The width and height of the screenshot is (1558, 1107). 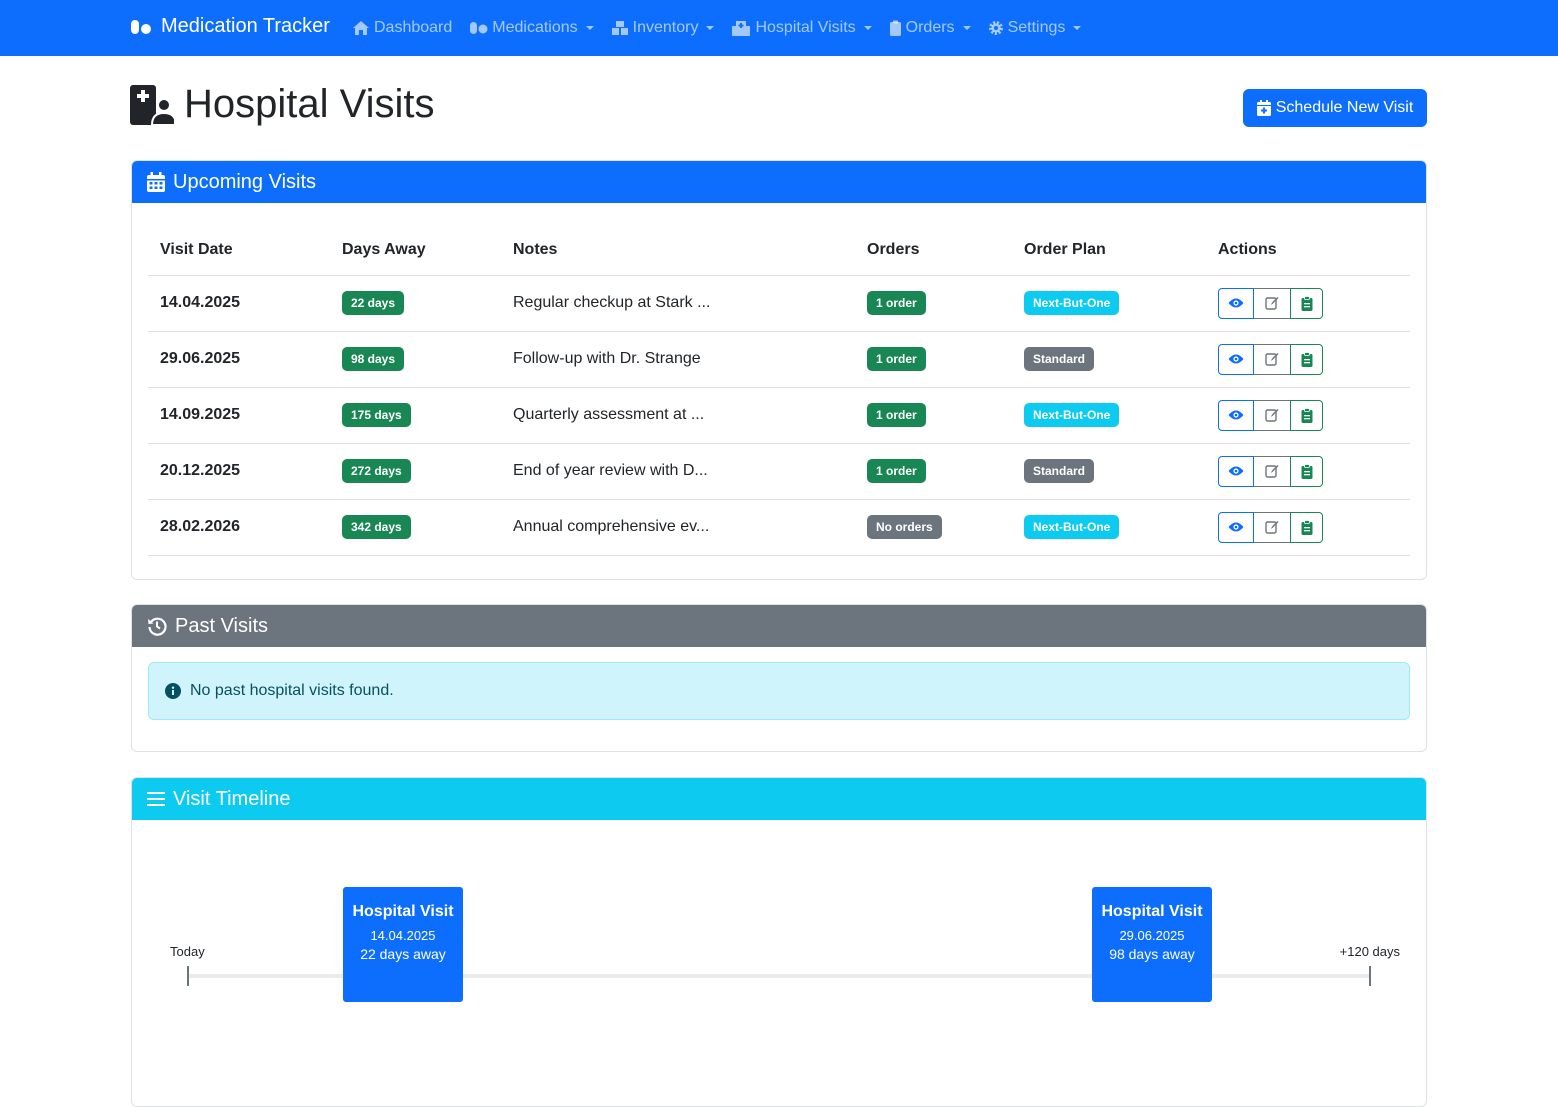 What do you see at coordinates (1369, 951) in the screenshot?
I see `timeline-end-label: +120 days` at bounding box center [1369, 951].